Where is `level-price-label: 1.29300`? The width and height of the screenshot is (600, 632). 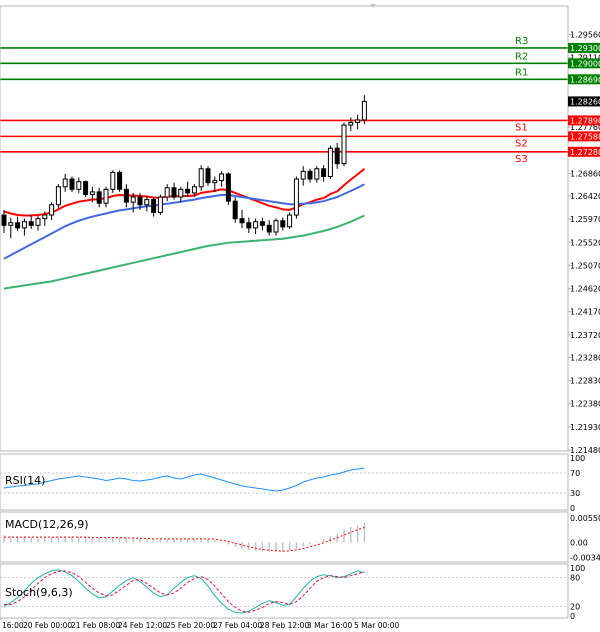
level-price-label: 1.29300 is located at coordinates (585, 48).